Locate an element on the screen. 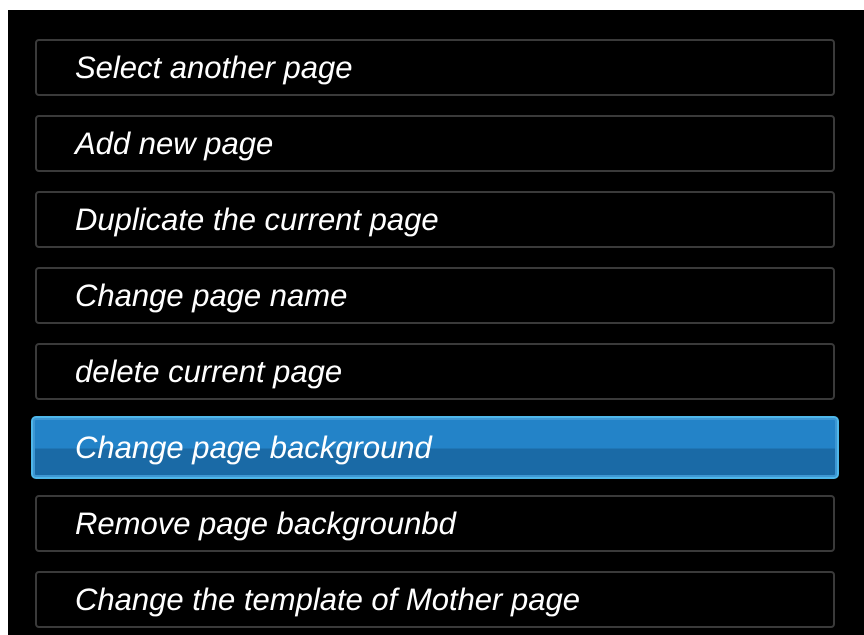 The width and height of the screenshot is (864, 635). menu-item: Remove page backgrounbd is located at coordinates (435, 523).